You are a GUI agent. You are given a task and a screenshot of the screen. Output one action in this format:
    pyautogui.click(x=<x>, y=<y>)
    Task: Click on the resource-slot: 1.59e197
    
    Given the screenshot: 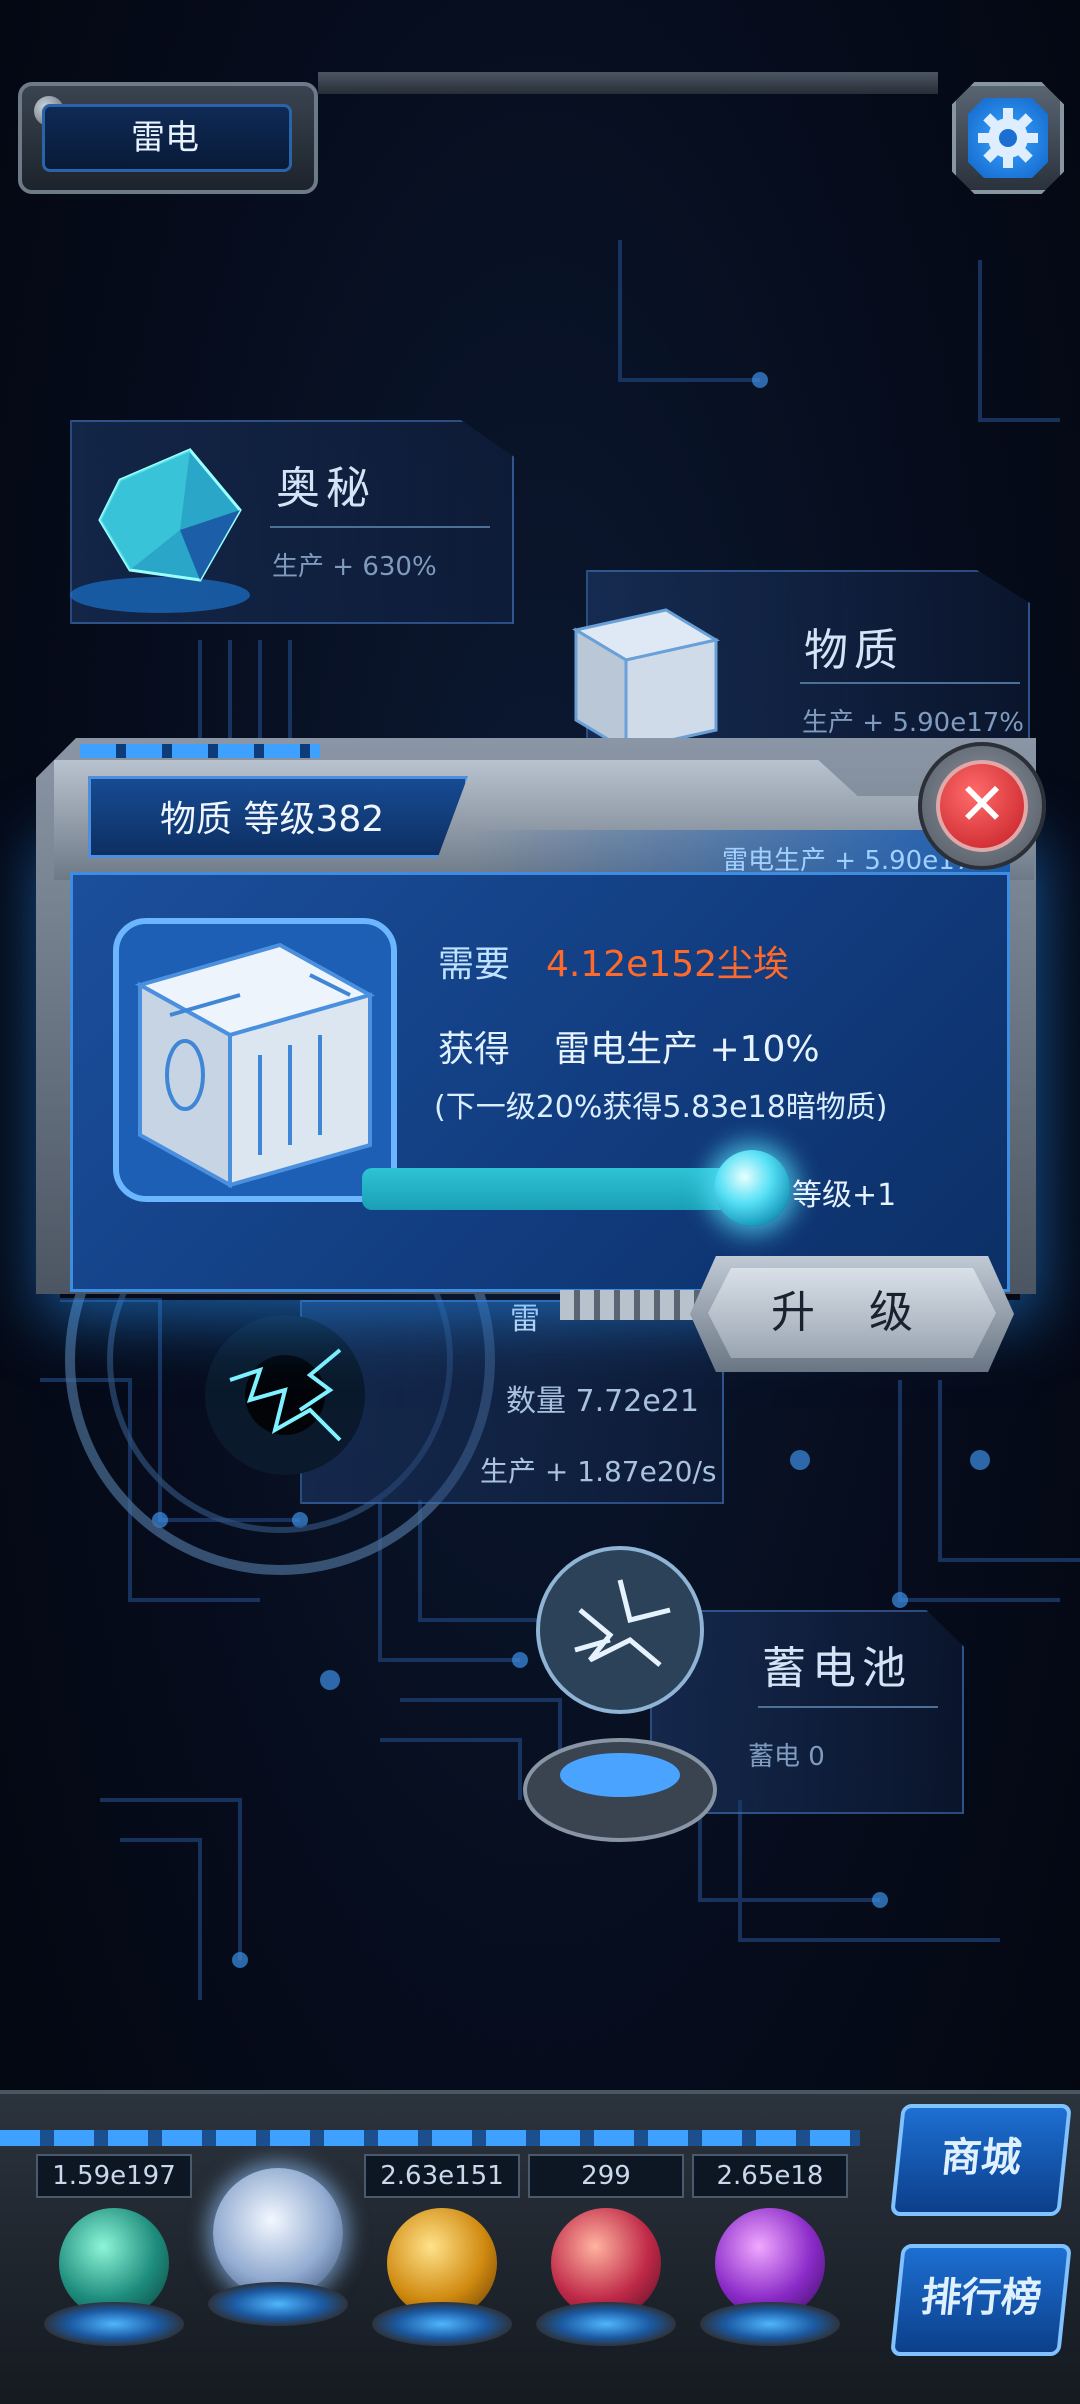 What is the action you would take?
    pyautogui.click(x=114, y=2250)
    